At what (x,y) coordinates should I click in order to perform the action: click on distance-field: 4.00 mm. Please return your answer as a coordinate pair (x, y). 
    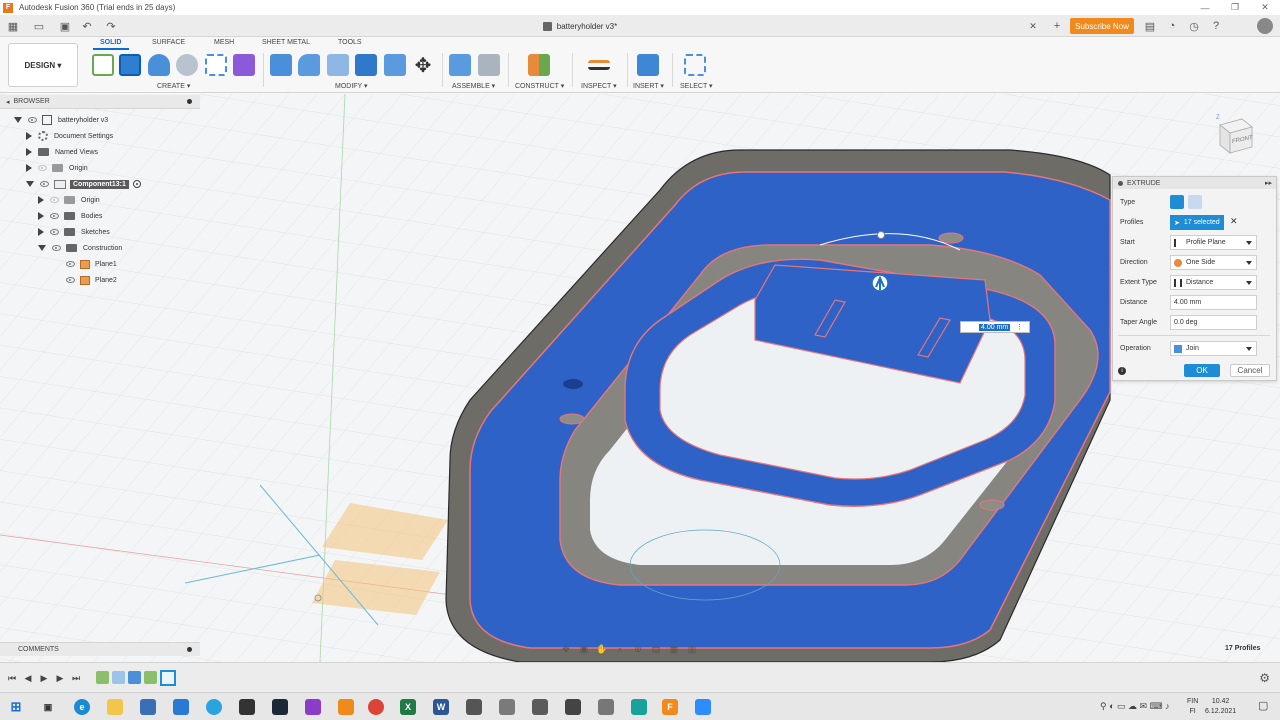
    Looking at the image, I should click on (1213, 302).